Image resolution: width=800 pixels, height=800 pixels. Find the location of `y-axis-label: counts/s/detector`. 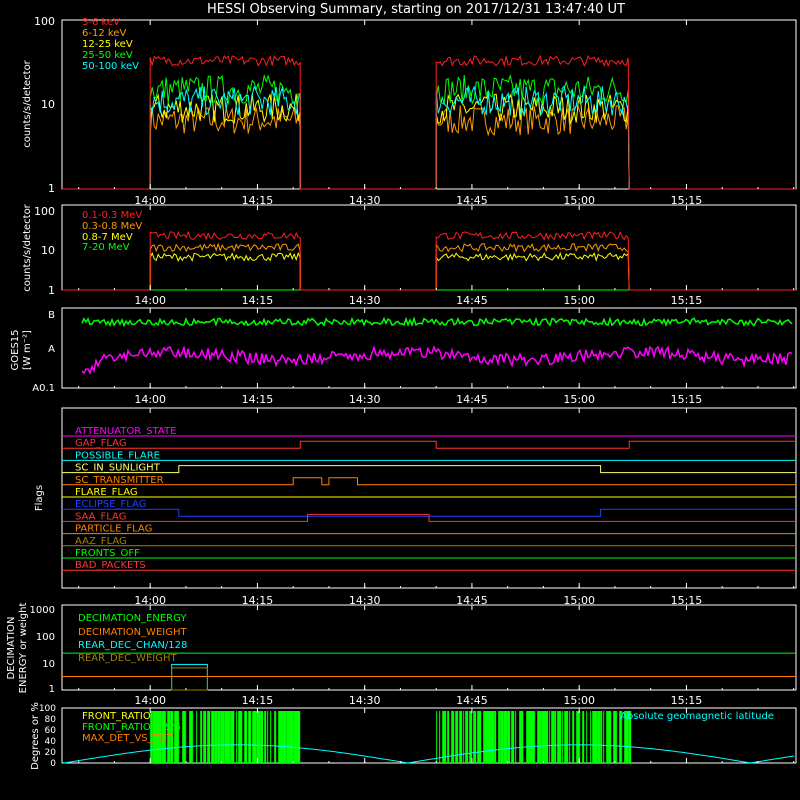

y-axis-label: counts/s/detector is located at coordinates (27, 103).